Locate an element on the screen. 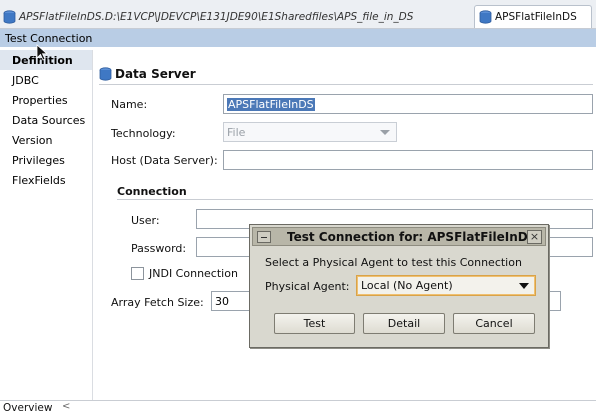  mouse-cursor-icon is located at coordinates (42, 52).